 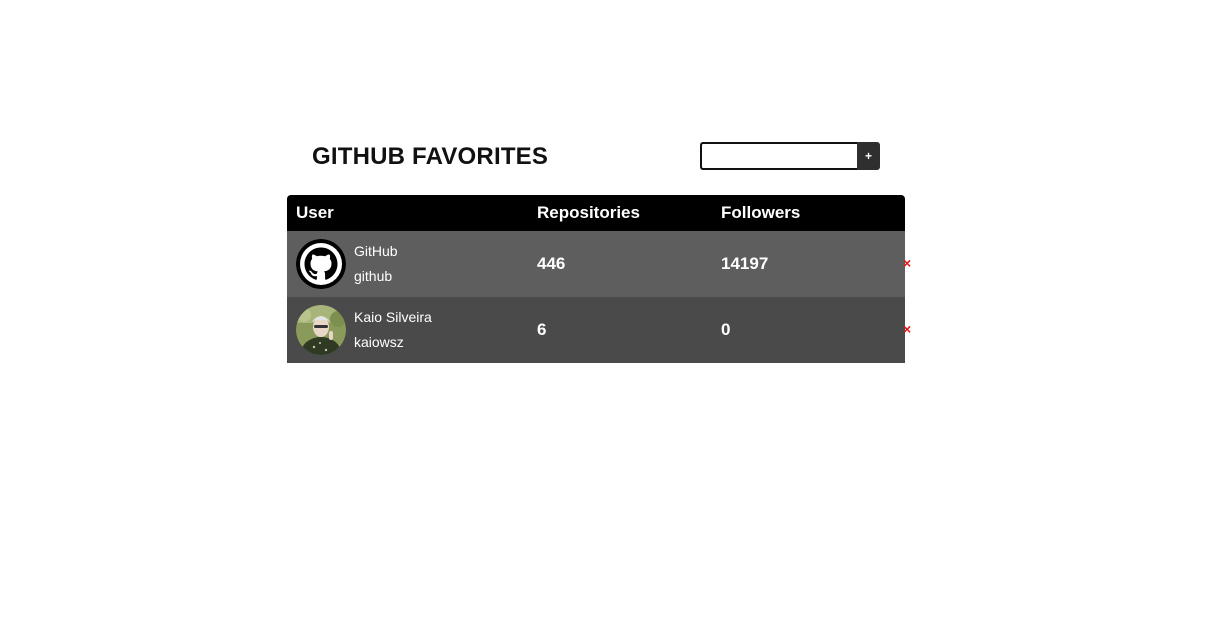 What do you see at coordinates (596, 167) in the screenshot?
I see `header: GITHUB FAVORITES +` at bounding box center [596, 167].